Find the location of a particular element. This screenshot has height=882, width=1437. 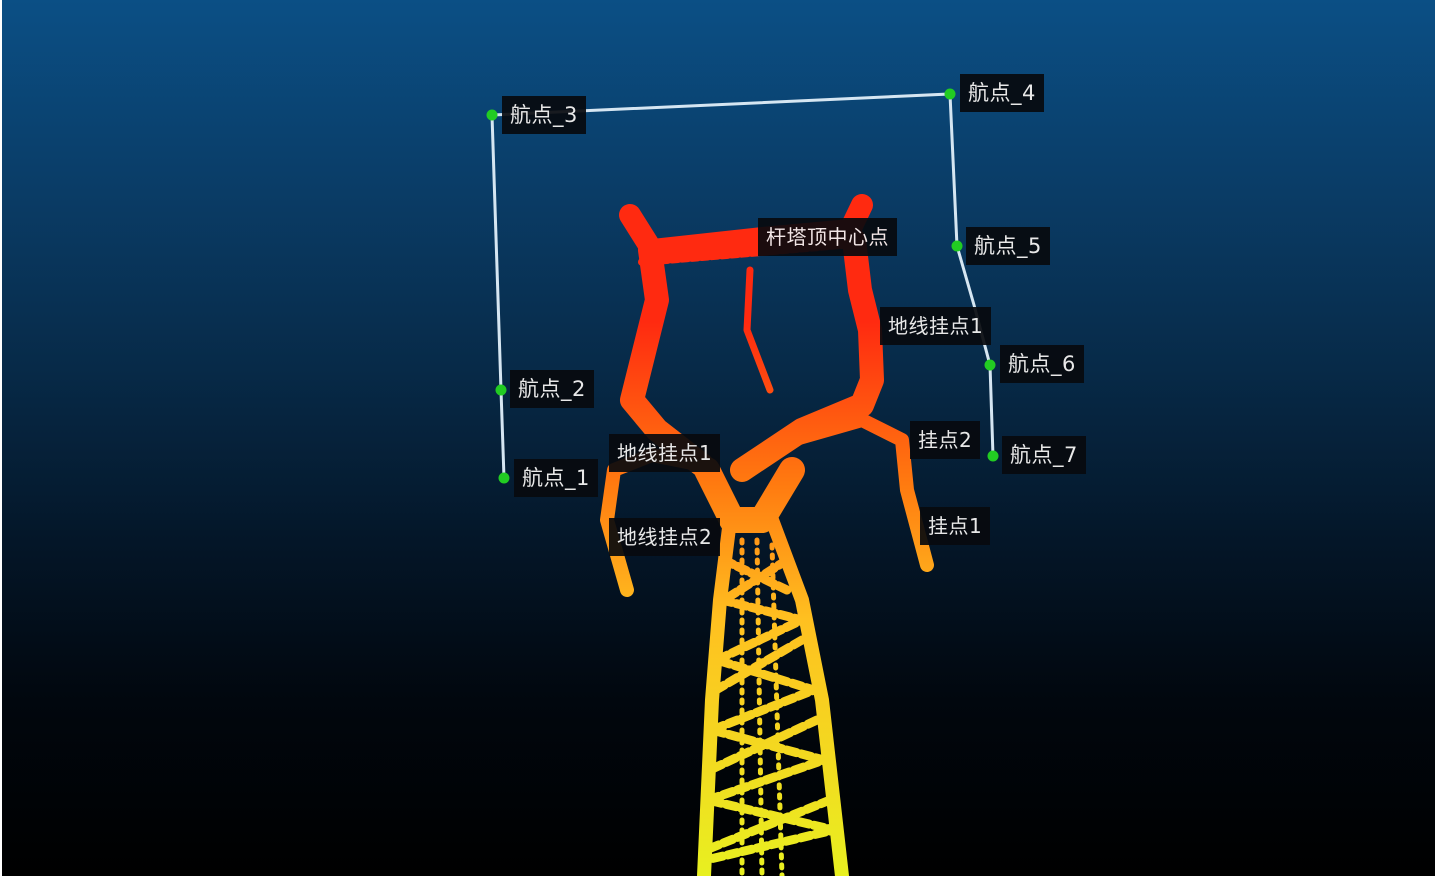

left-ground-insulator-2-label: 地线挂点2 is located at coordinates (665, 537).